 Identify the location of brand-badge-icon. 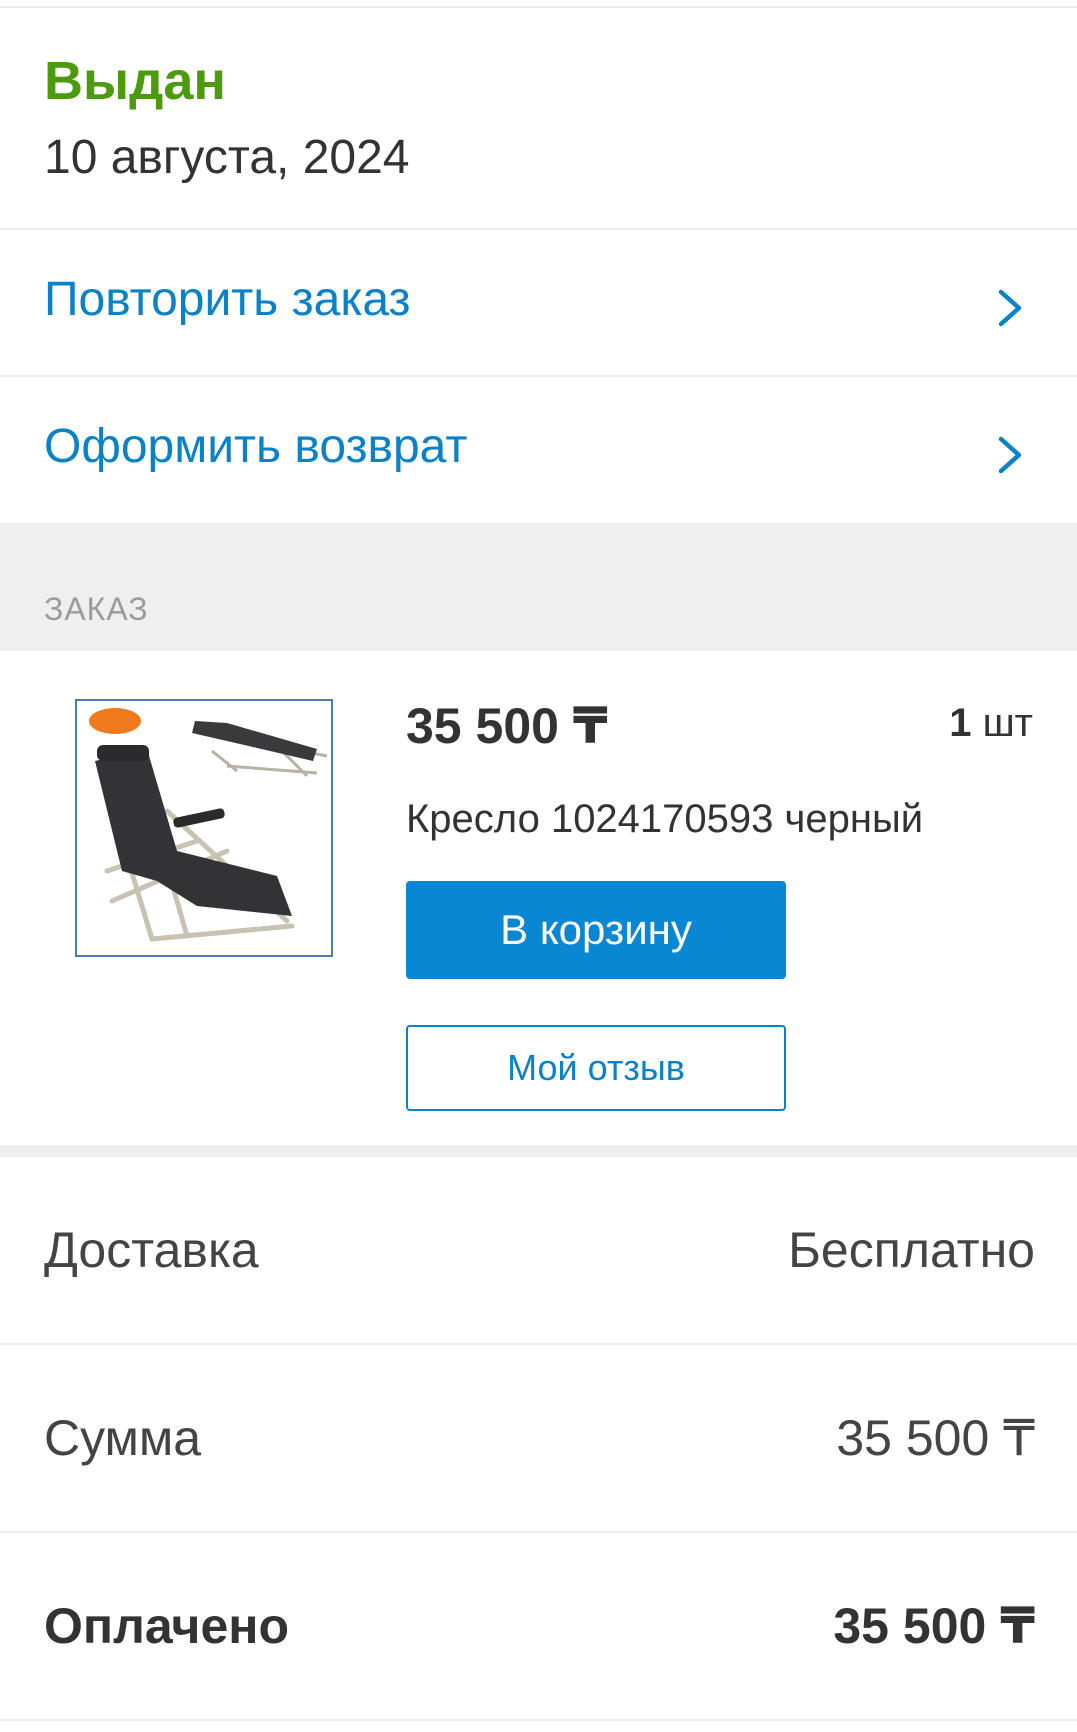
(115, 721).